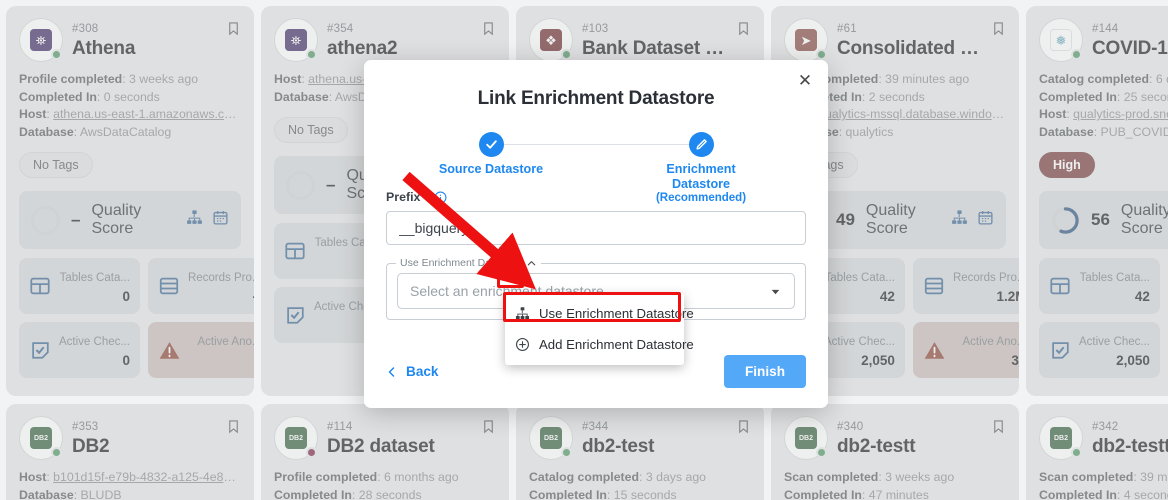  Describe the element at coordinates (1100, 219) in the screenshot. I see `quality-score-value: 56` at that location.